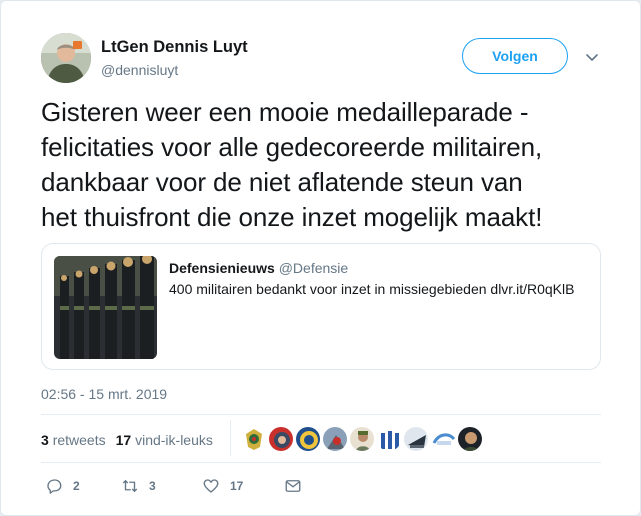 The image size is (641, 516). Describe the element at coordinates (174, 440) in the screenshot. I see `likes-label: vind-ik-leuks` at that location.